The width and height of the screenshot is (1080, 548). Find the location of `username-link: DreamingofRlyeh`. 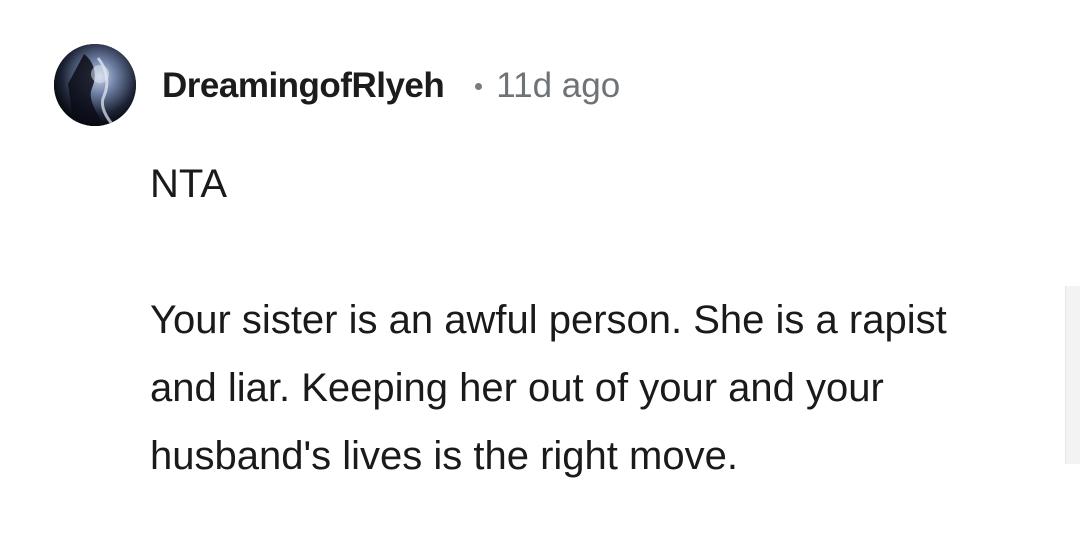

username-link: DreamingofRlyeh is located at coordinates (303, 86).